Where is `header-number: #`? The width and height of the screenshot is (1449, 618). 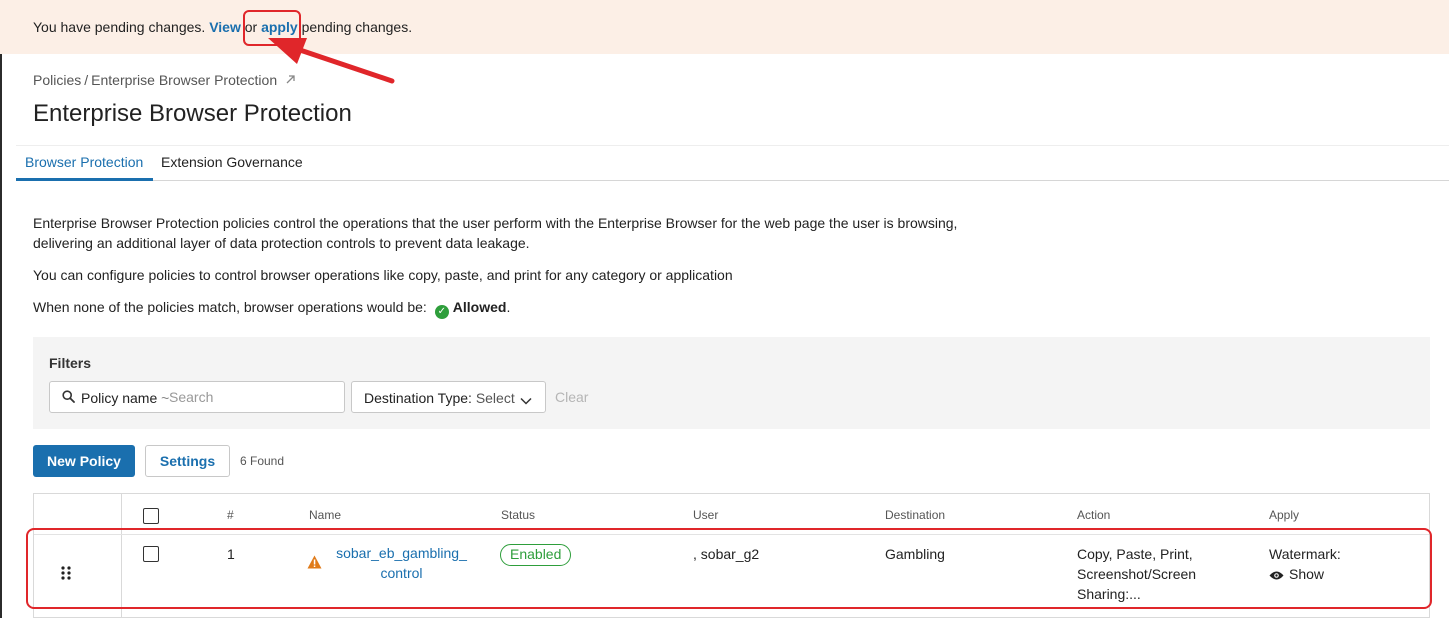
header-number: # is located at coordinates (230, 515).